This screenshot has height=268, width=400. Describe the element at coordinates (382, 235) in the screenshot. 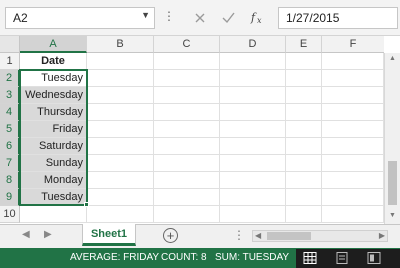

I see `scroll-right-icon: ▶` at that location.